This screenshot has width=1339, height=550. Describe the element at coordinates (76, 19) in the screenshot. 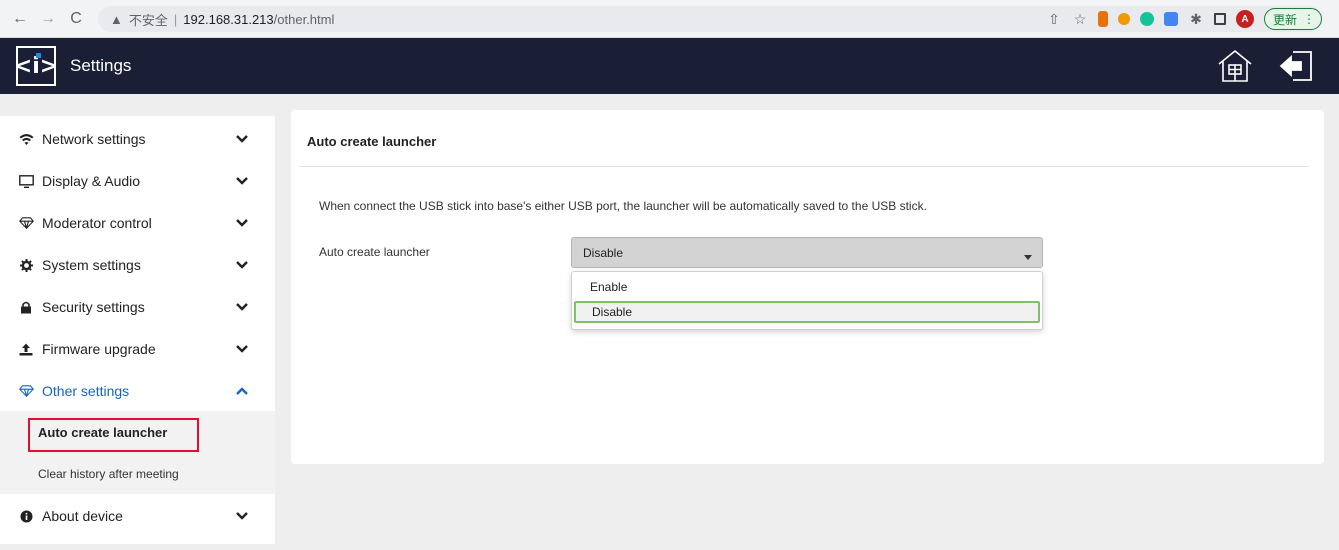

I see `reload-icon: C` at that location.